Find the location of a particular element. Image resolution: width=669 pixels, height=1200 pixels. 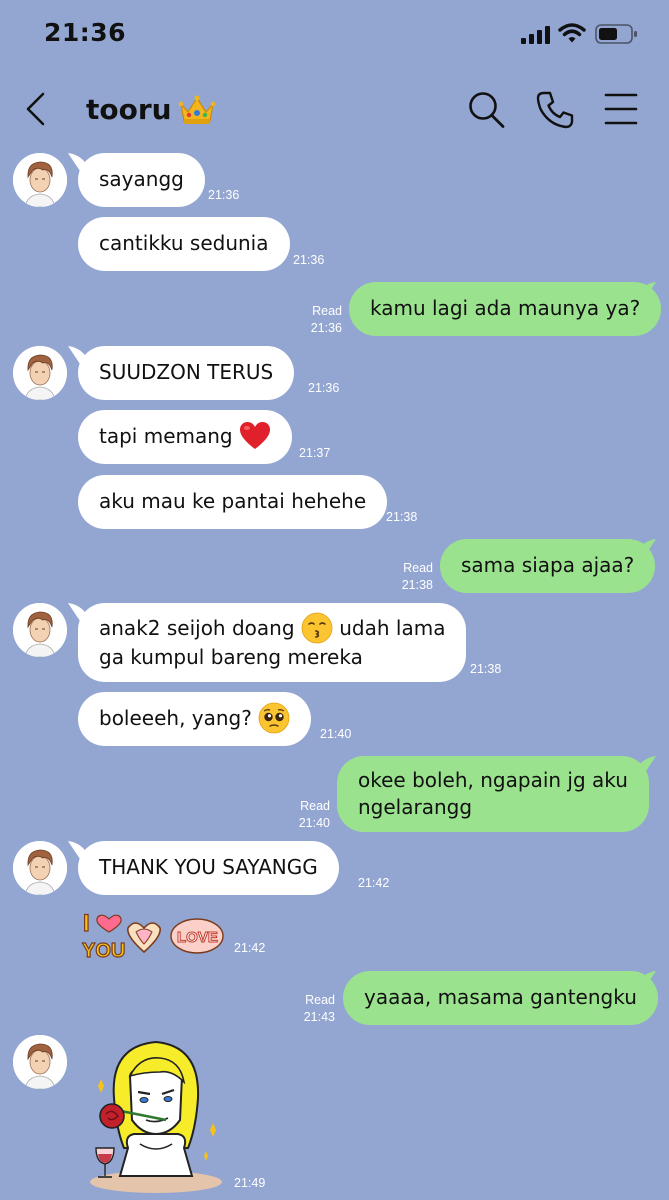

message-bubble-incoming: tapi memang is located at coordinates (185, 437).